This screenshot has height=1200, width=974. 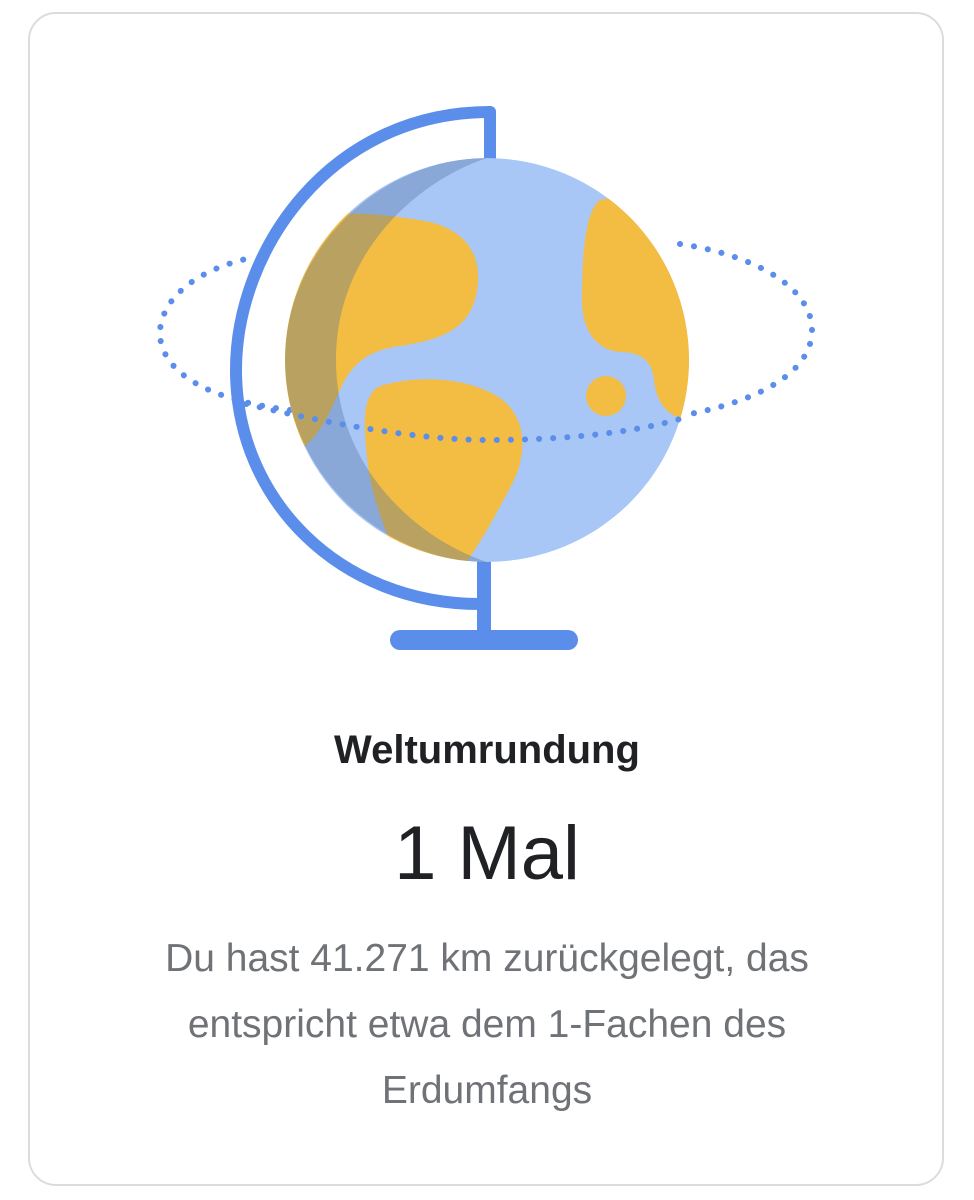 What do you see at coordinates (484, 640) in the screenshot?
I see `globe-stand-base` at bounding box center [484, 640].